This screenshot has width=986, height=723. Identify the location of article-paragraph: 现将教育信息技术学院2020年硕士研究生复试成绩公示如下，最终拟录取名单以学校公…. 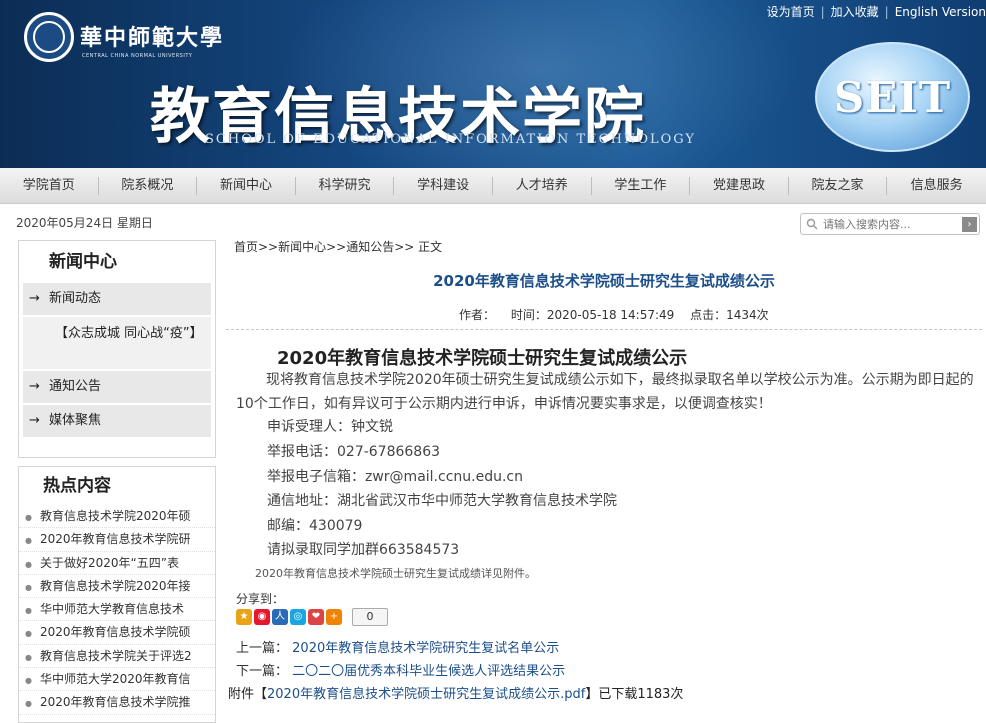
(605, 392).